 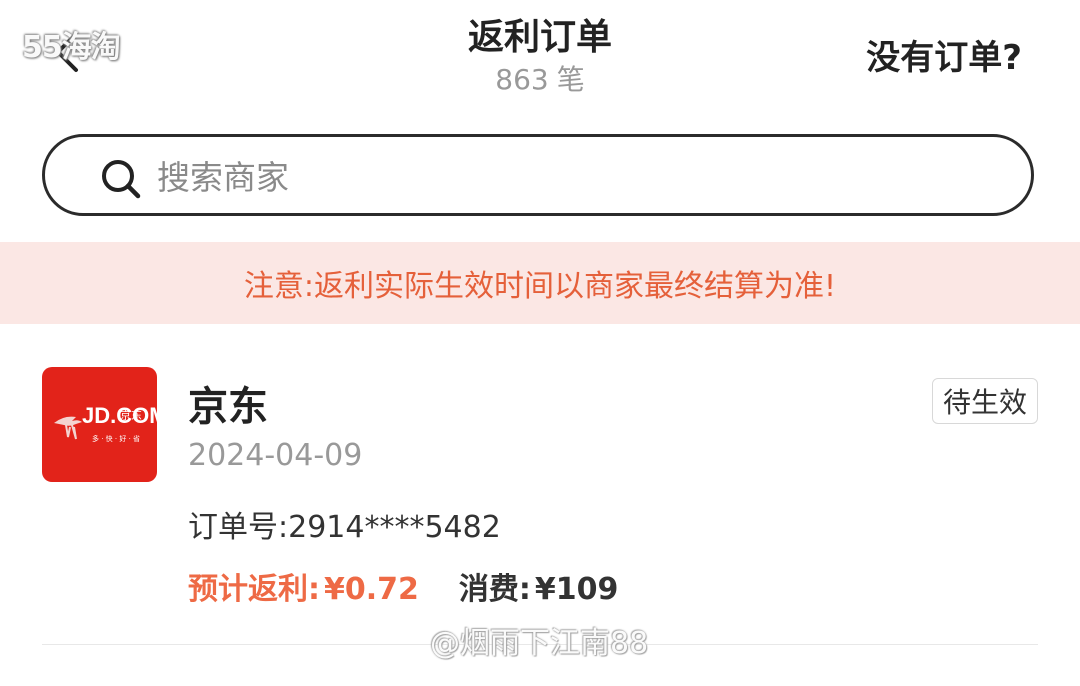 What do you see at coordinates (540, 283) in the screenshot?
I see `rebate-notice: 注意:返利实际生效时间以商家最终结算为准!` at bounding box center [540, 283].